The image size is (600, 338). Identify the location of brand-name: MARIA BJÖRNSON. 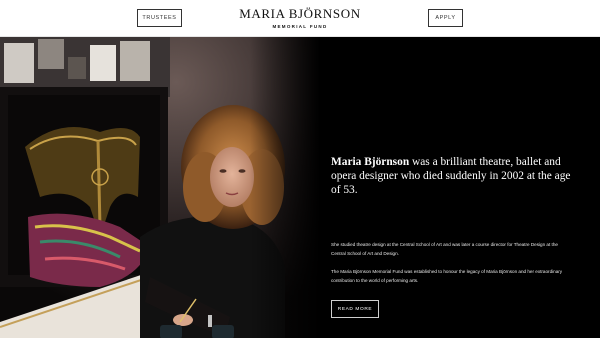
(300, 13).